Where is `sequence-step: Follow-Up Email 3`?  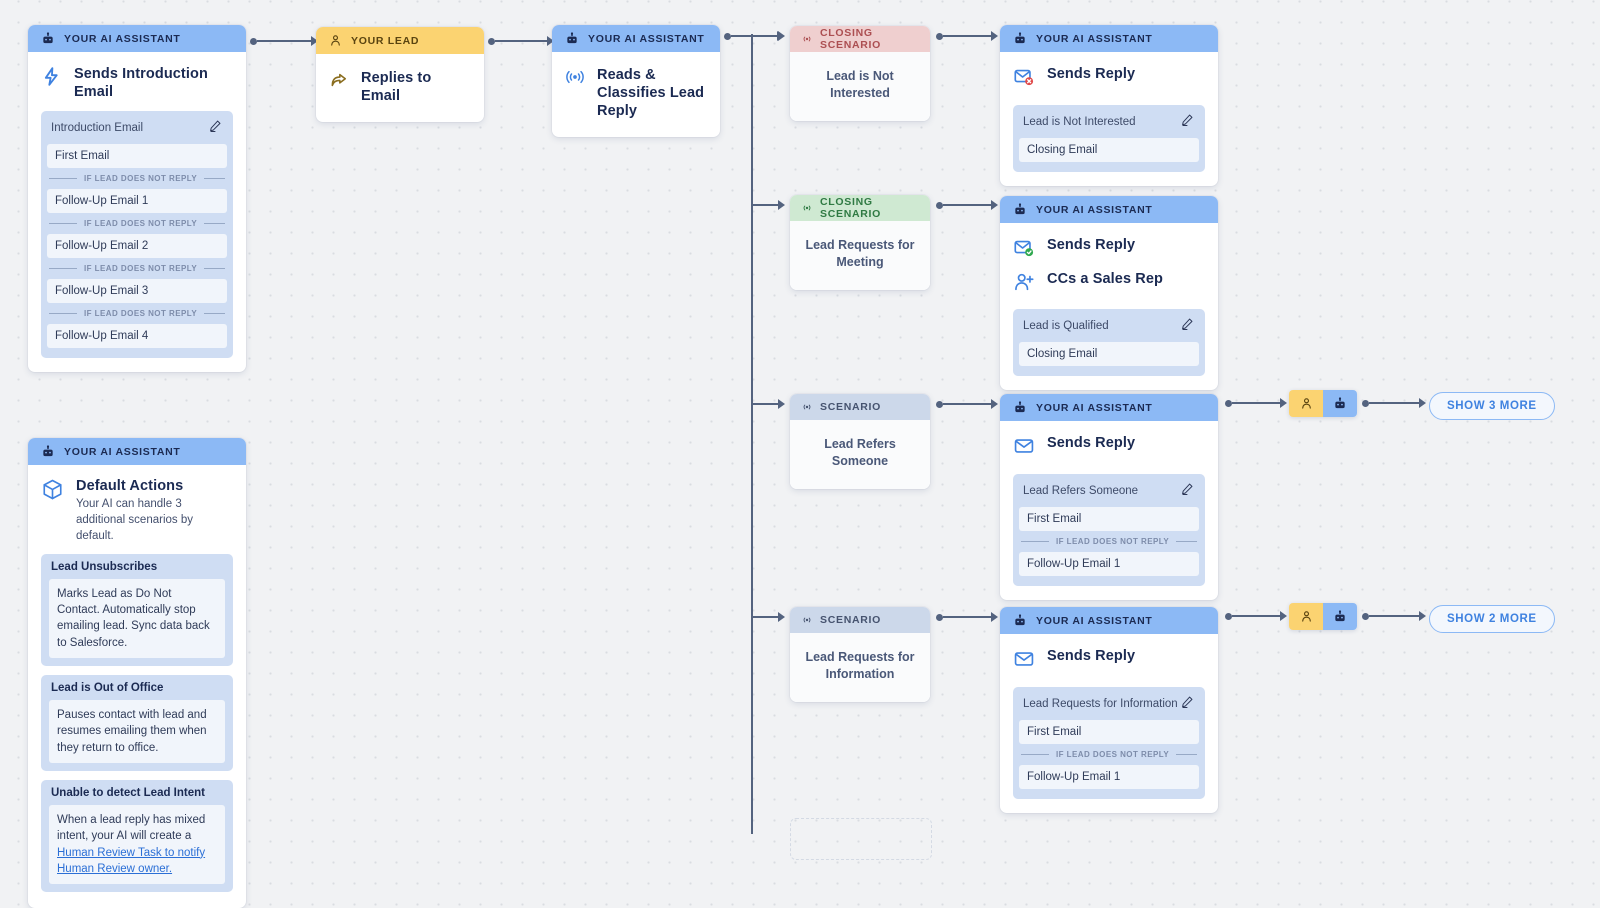 sequence-step: Follow-Up Email 3 is located at coordinates (137, 291).